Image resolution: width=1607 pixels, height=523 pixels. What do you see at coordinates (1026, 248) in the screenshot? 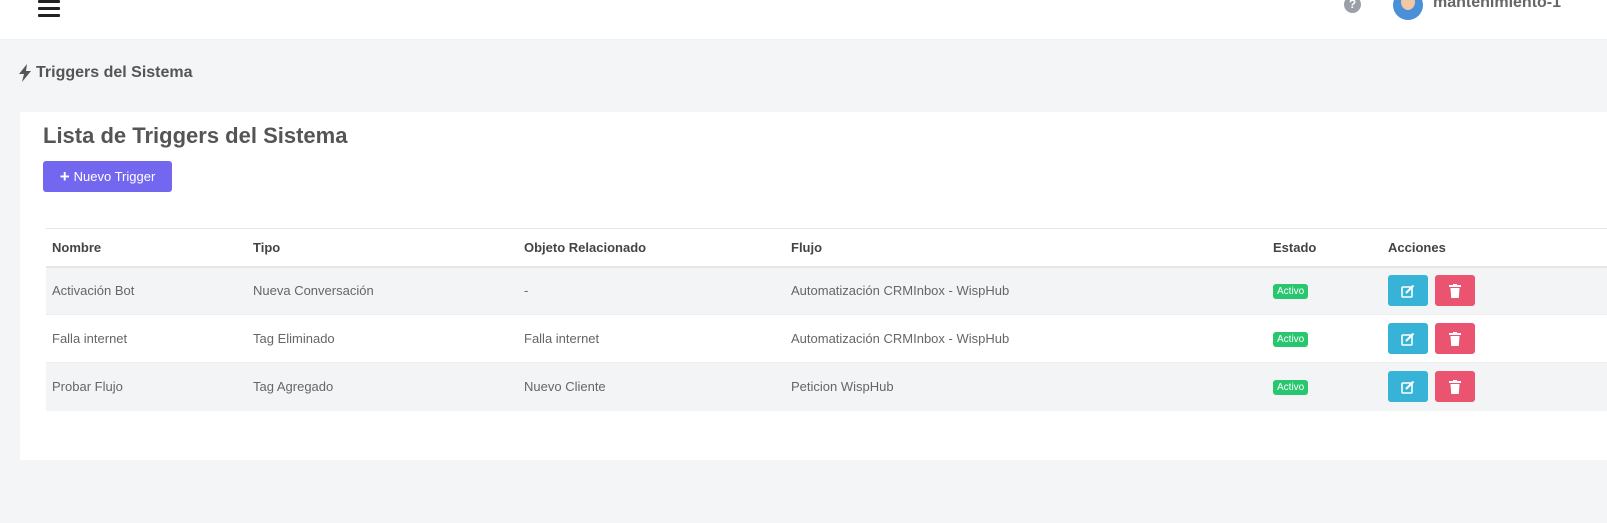
I see `header-flujo: Flujo` at bounding box center [1026, 248].